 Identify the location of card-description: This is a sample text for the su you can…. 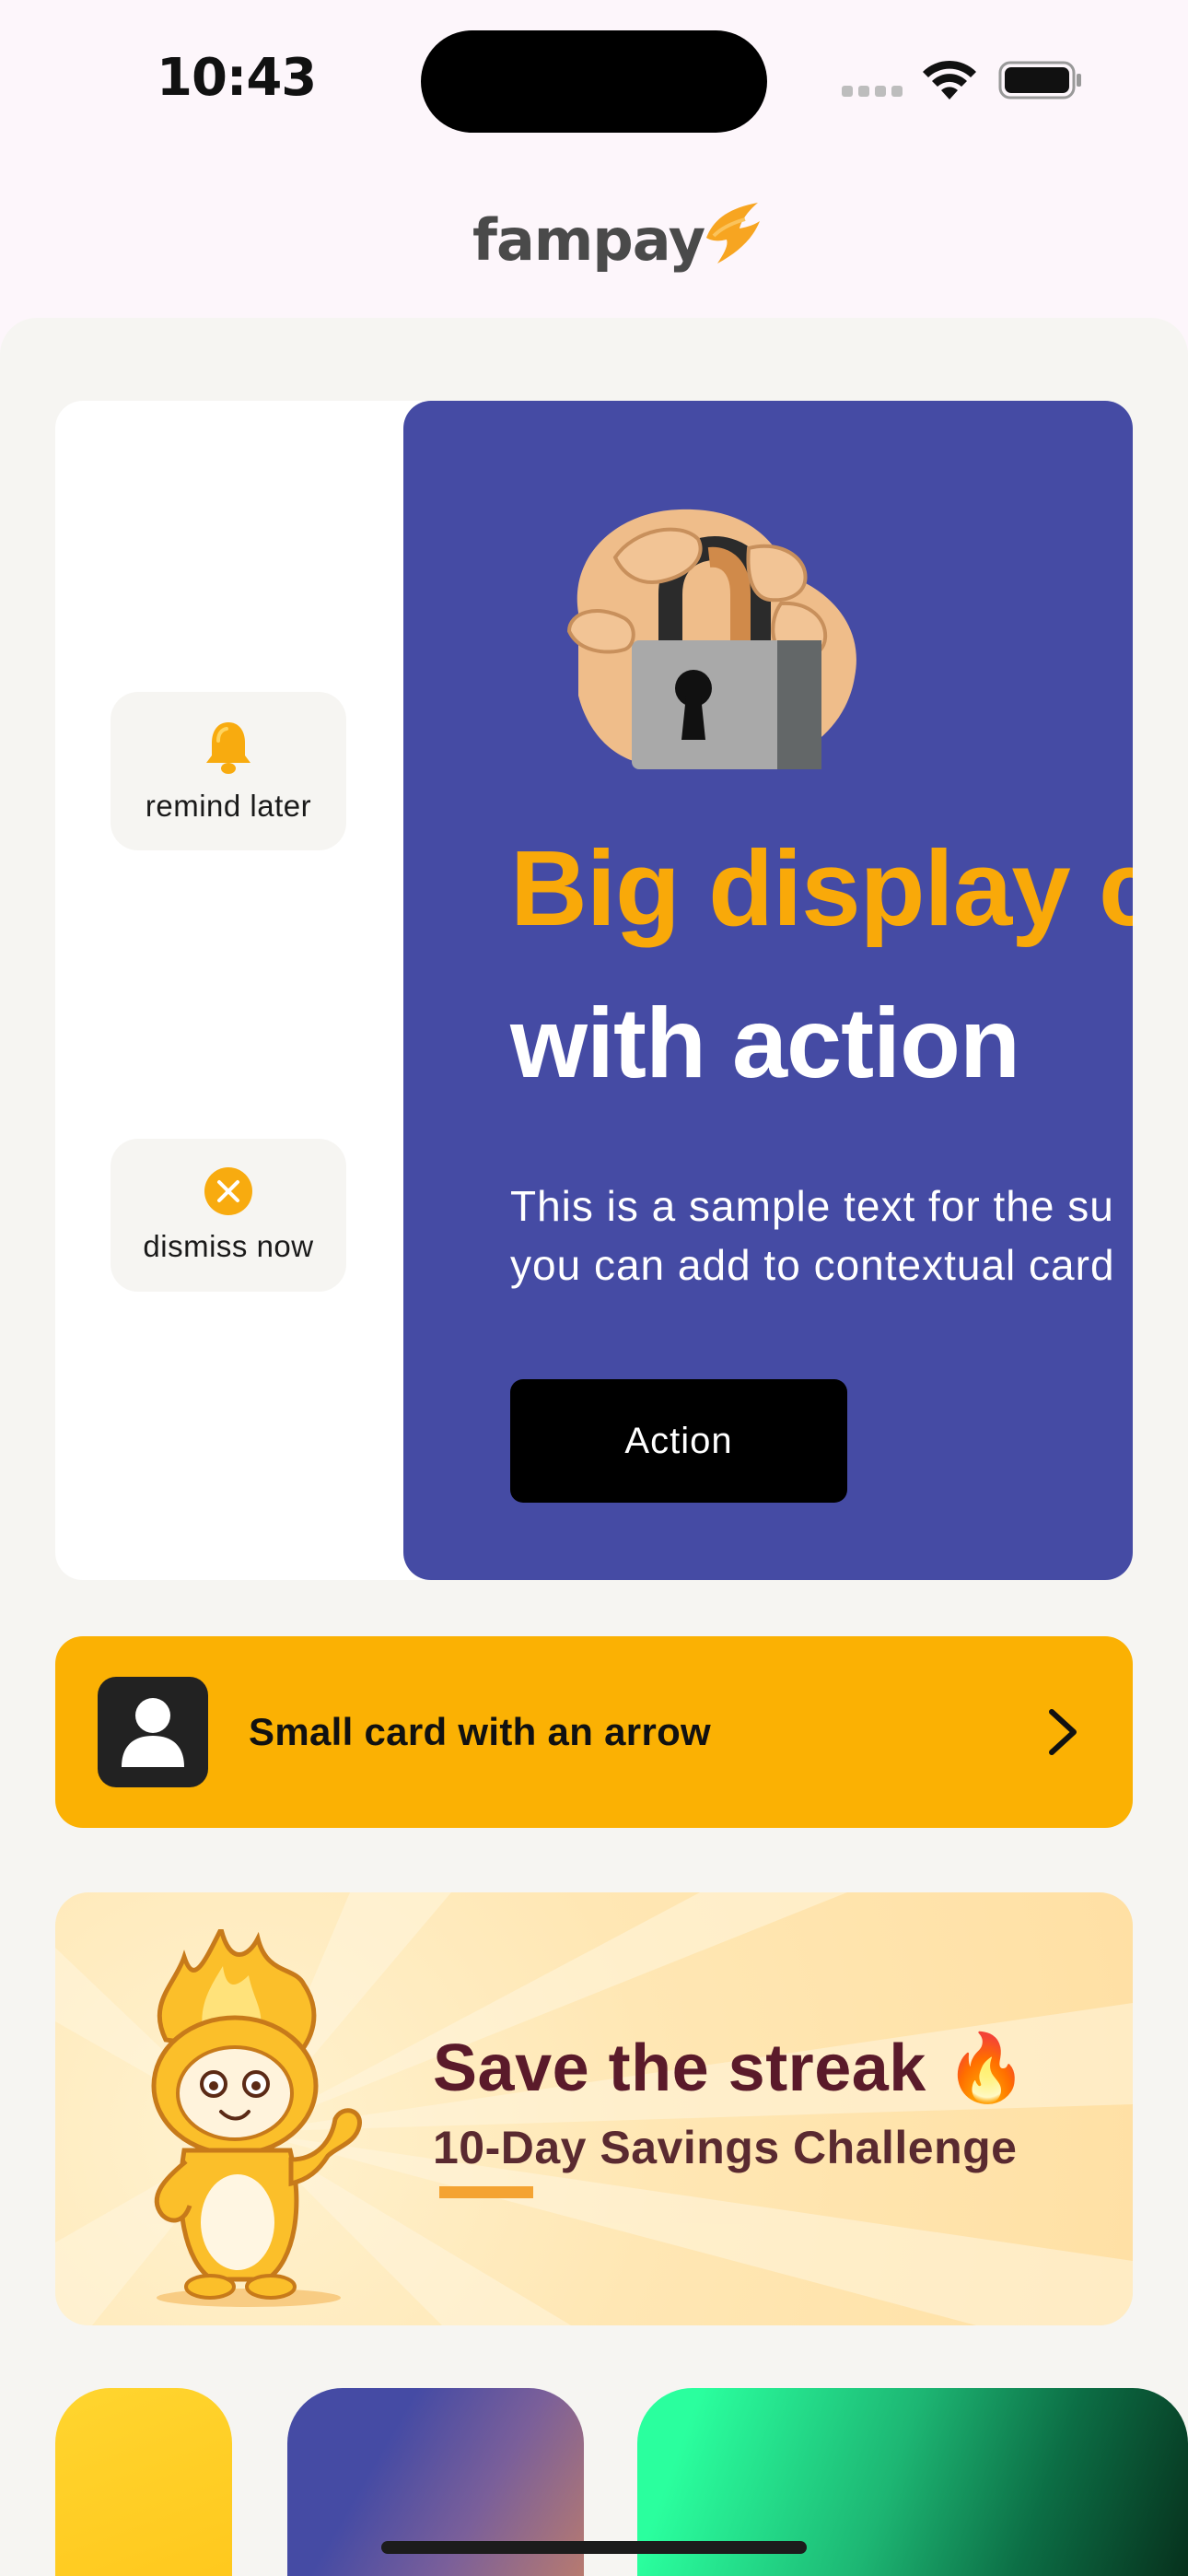
(821, 1235).